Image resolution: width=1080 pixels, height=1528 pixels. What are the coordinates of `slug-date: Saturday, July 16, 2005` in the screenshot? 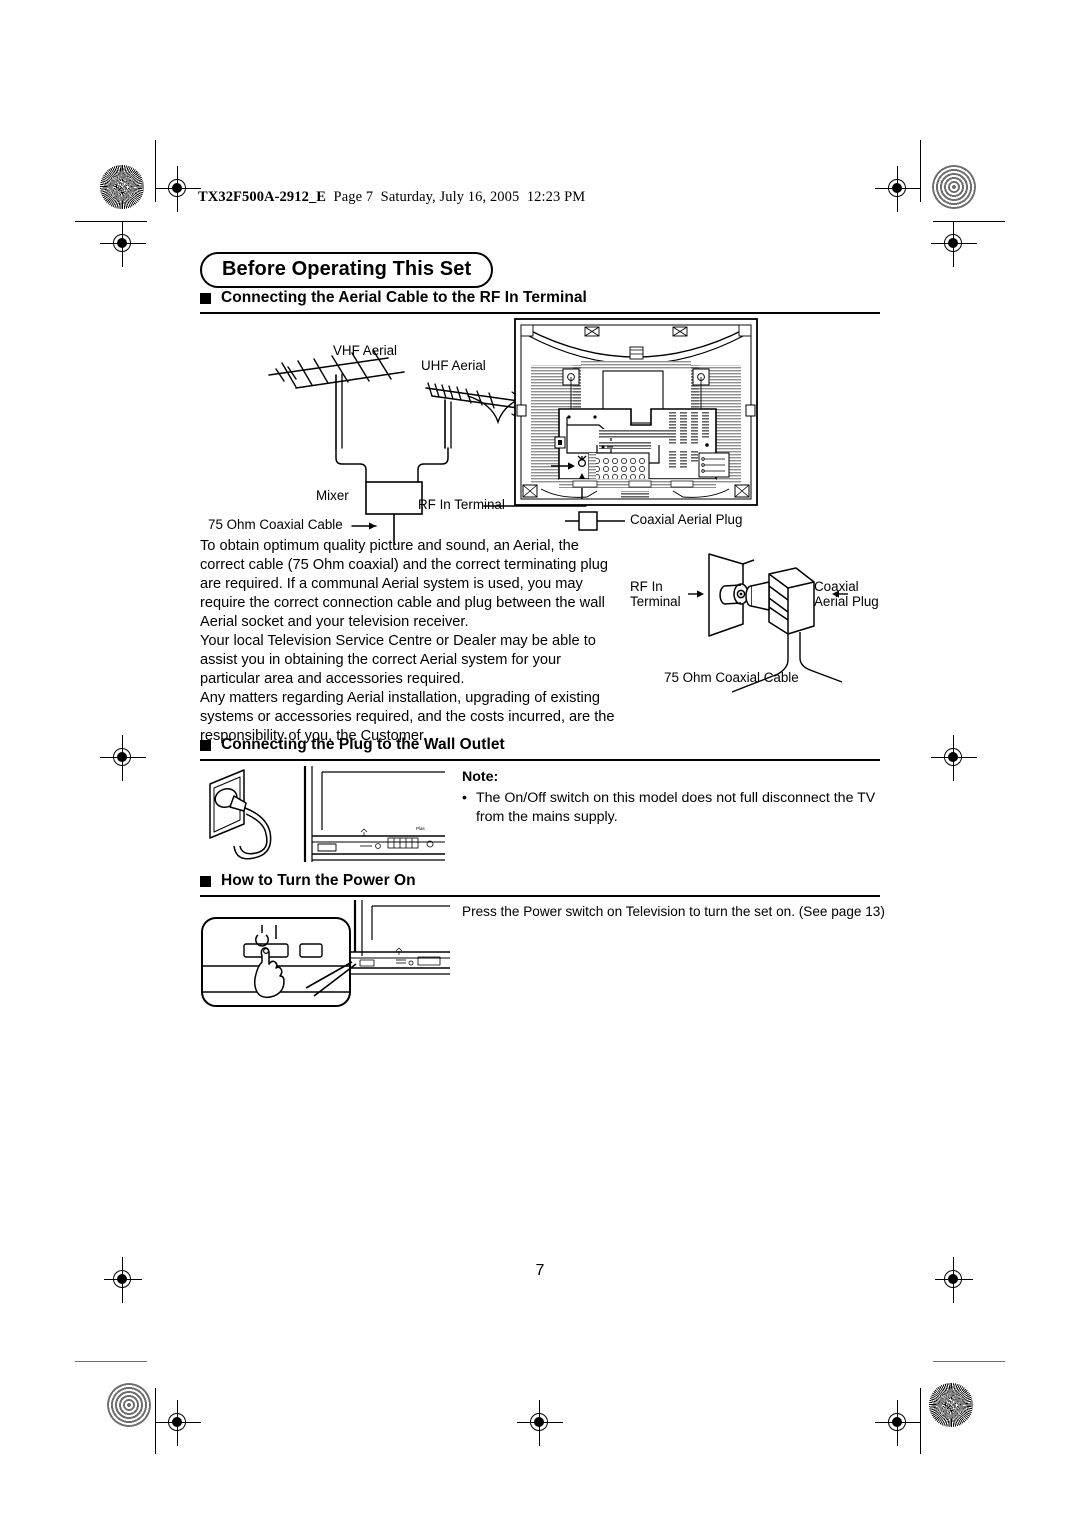 It's located at (450, 197).